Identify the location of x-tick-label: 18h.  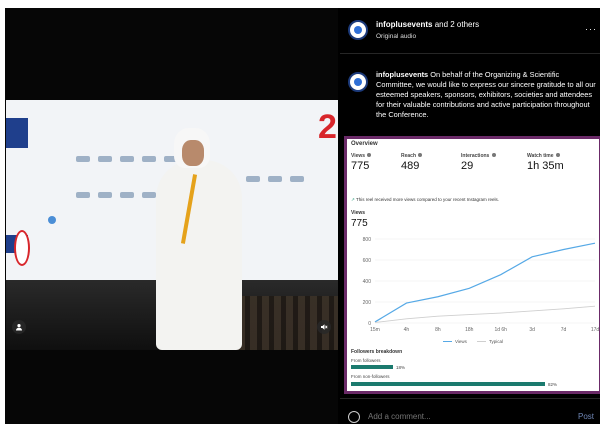
(469, 330).